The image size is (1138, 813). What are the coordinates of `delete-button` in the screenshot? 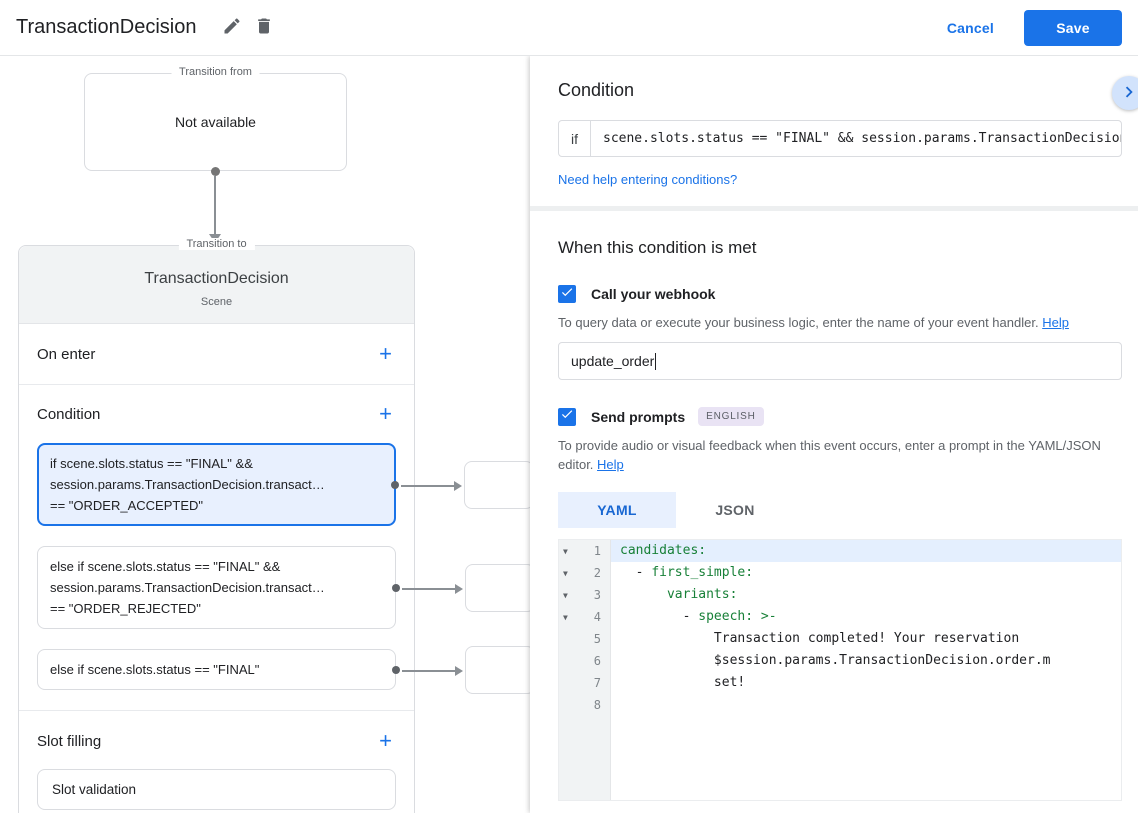 It's located at (264, 27).